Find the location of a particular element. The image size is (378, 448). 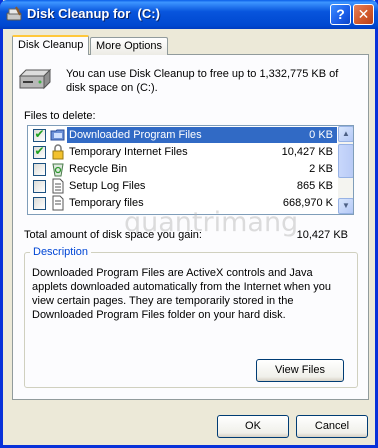

vertical-scrollbar: ▲ ▼ is located at coordinates (345, 170).